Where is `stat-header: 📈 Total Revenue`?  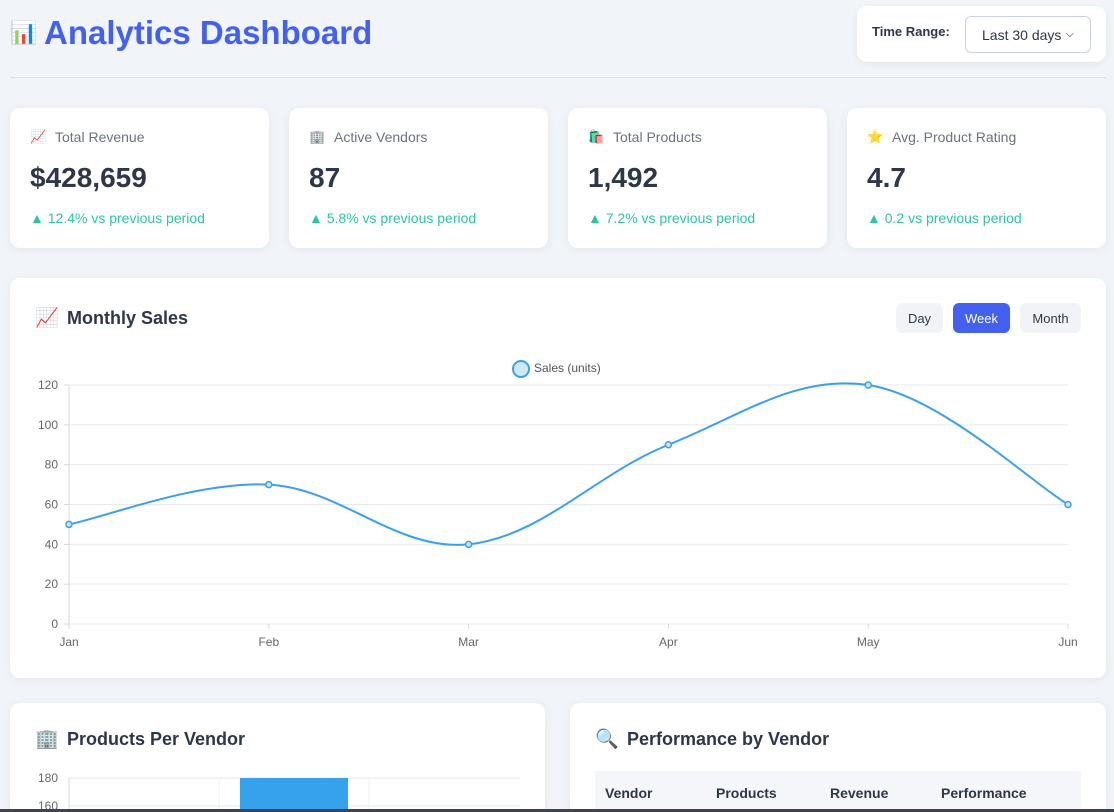
stat-header: 📈 Total Revenue is located at coordinates (87, 137).